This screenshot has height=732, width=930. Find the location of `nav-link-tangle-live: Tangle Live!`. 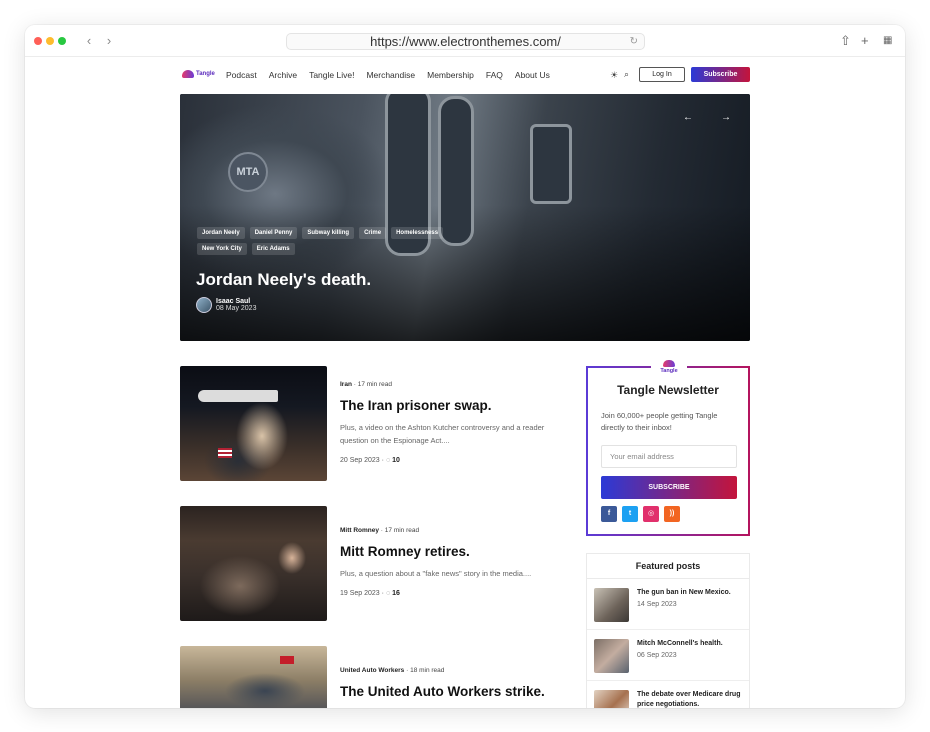

nav-link-tangle-live: Tangle Live! is located at coordinates (331, 75).